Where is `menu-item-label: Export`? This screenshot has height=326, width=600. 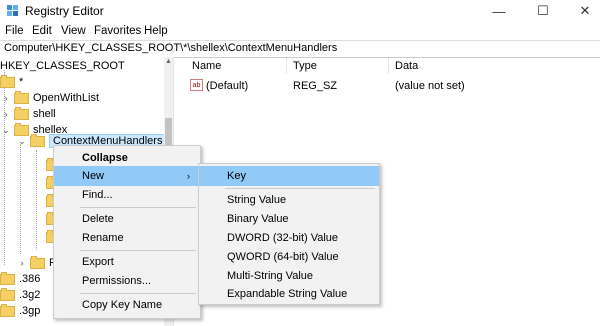 menu-item-label: Export is located at coordinates (98, 262).